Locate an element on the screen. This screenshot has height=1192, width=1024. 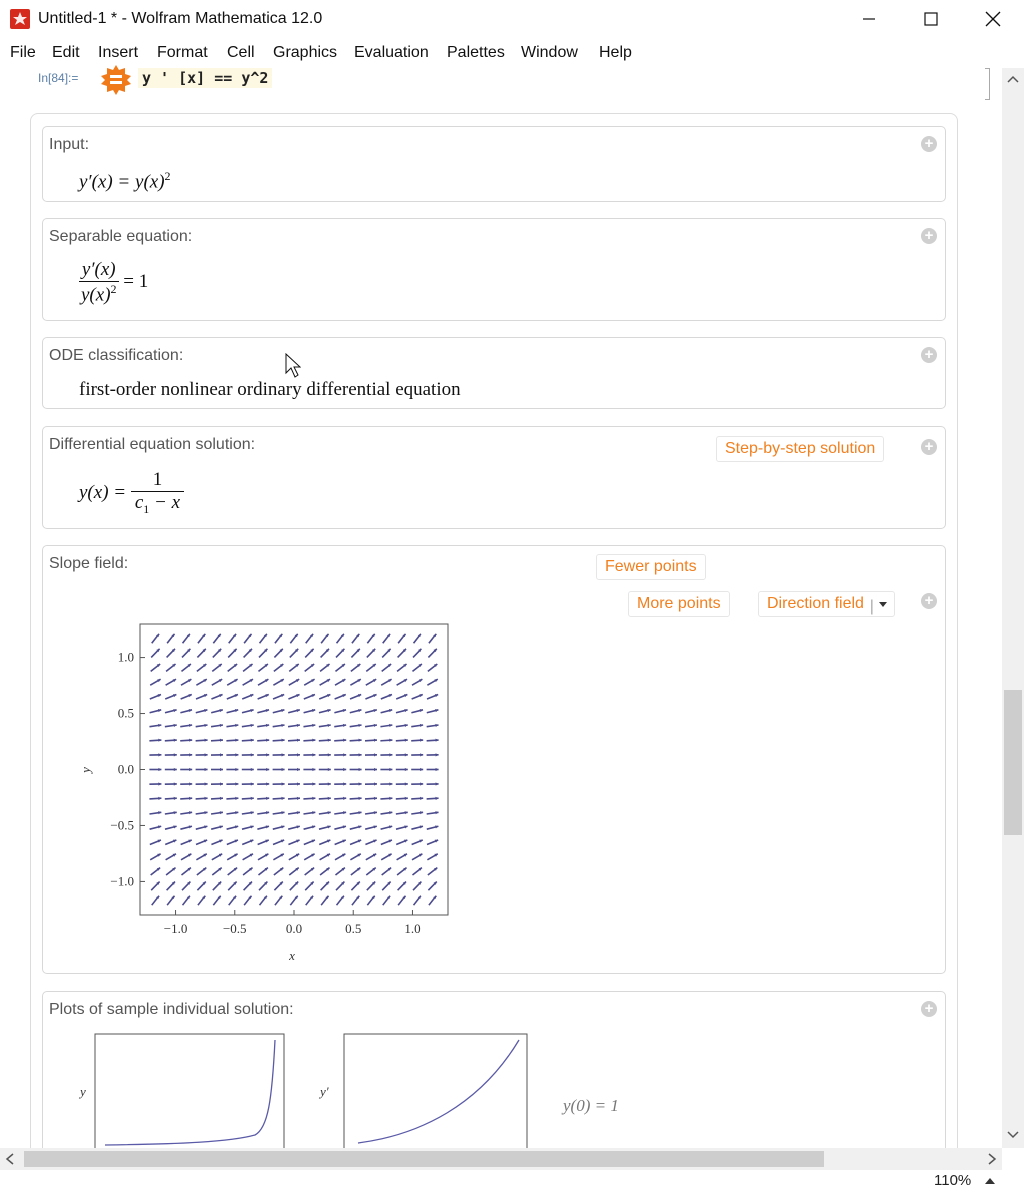
more-points-button: More points is located at coordinates (679, 604).